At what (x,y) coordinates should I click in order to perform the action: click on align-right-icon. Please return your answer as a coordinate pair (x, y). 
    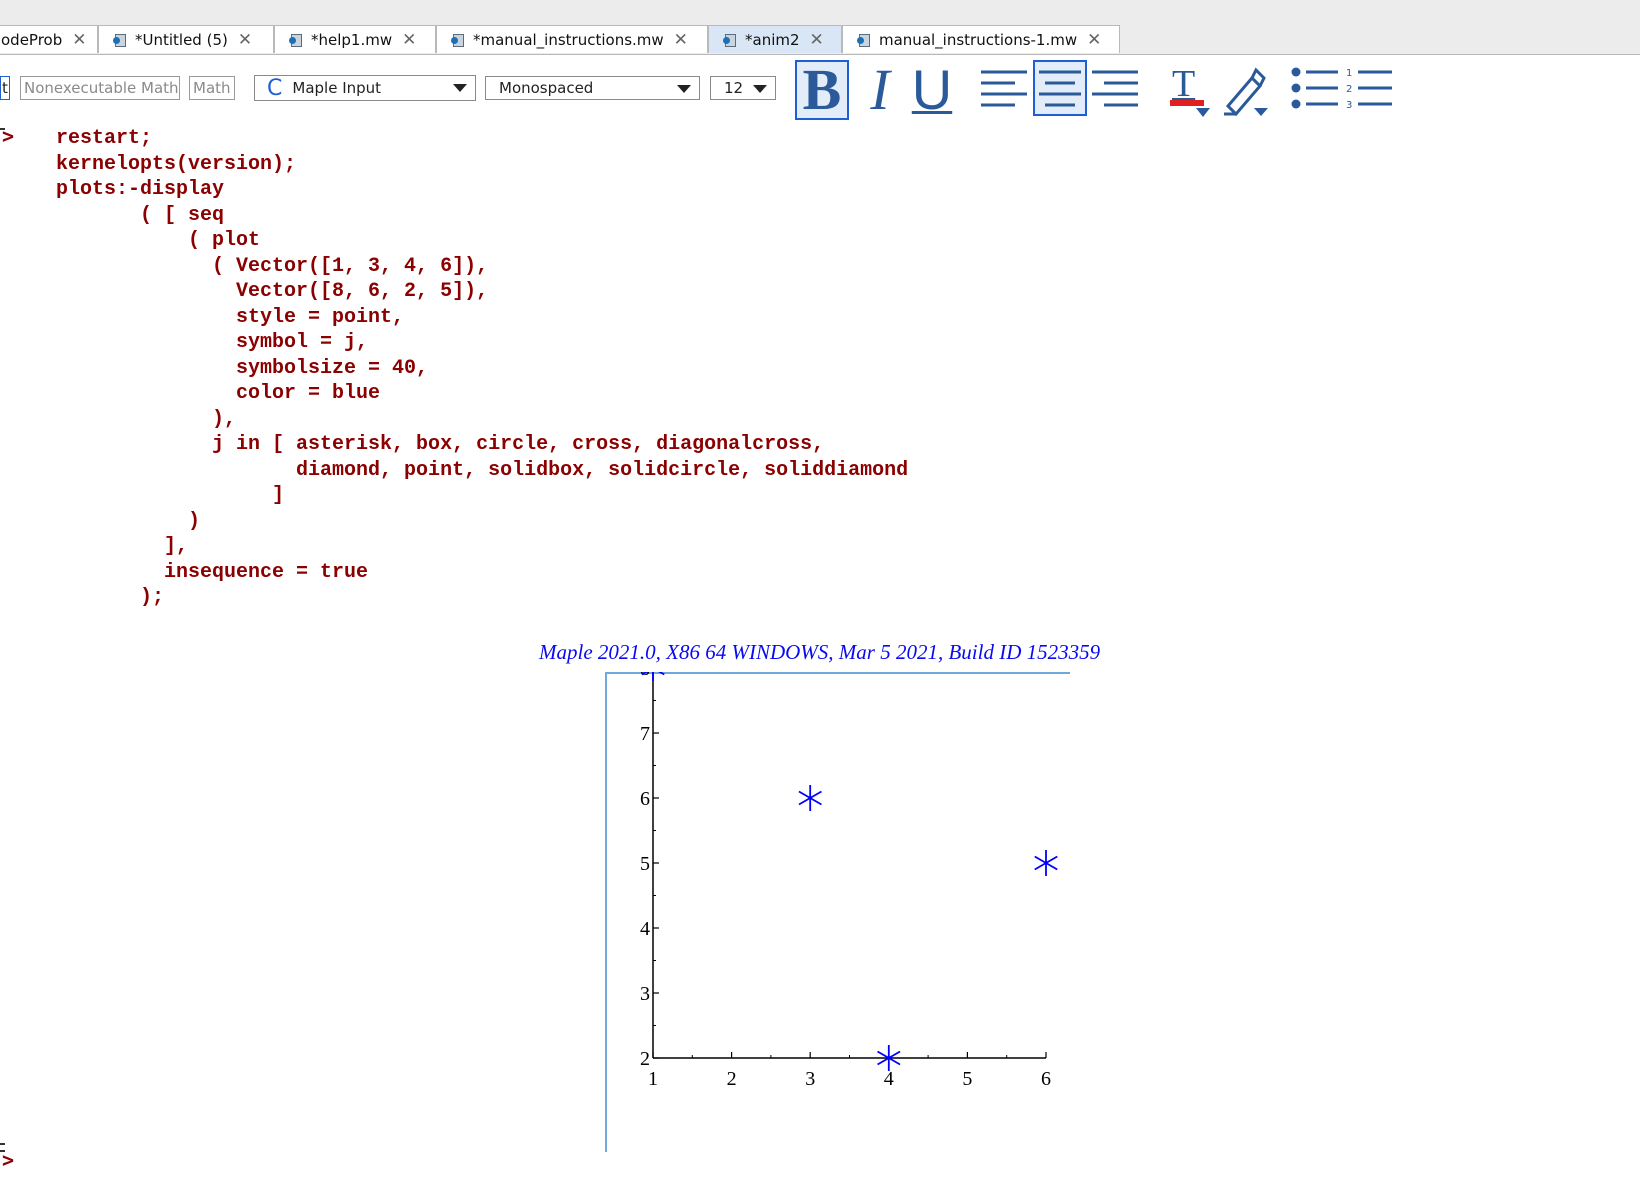
    Looking at the image, I should click on (1115, 88).